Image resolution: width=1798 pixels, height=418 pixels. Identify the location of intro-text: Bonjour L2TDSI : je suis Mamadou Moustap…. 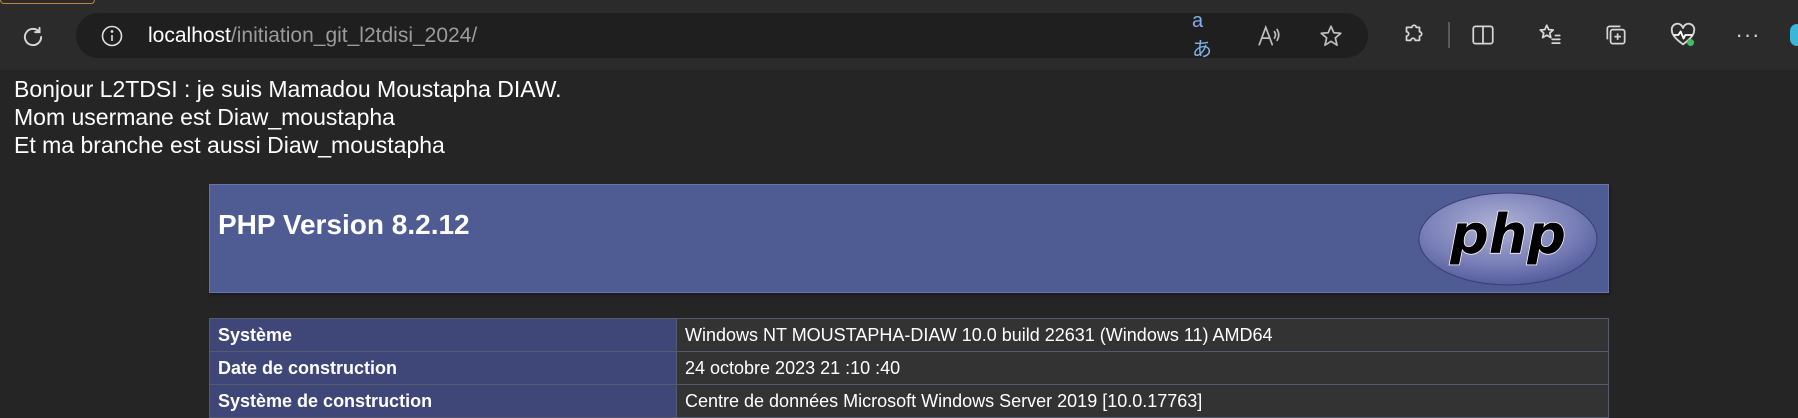
(288, 117).